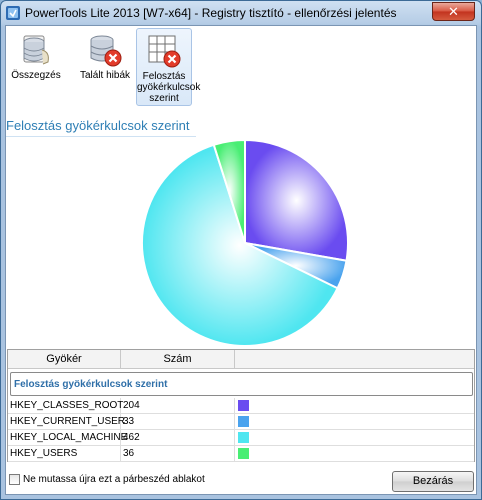 This screenshot has width=482, height=500. I want to click on pie-slice-hkey-classes-root, so click(296, 200).